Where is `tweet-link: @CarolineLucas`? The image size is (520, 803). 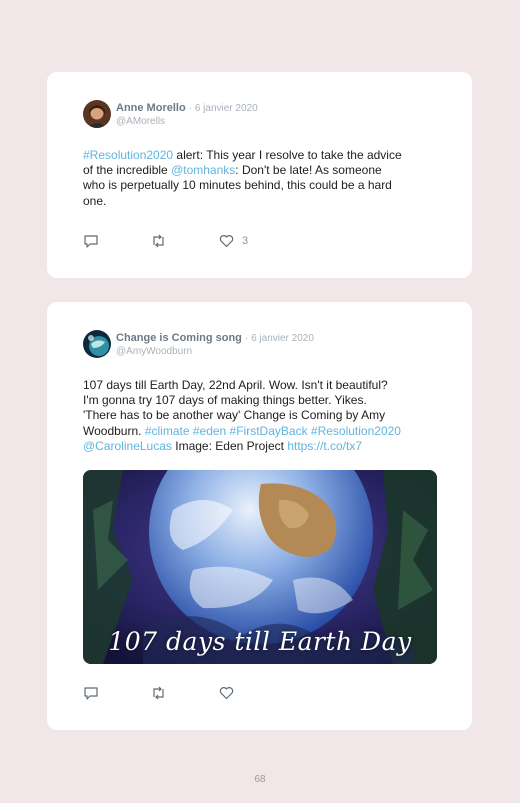 tweet-link: @CarolineLucas is located at coordinates (127, 446).